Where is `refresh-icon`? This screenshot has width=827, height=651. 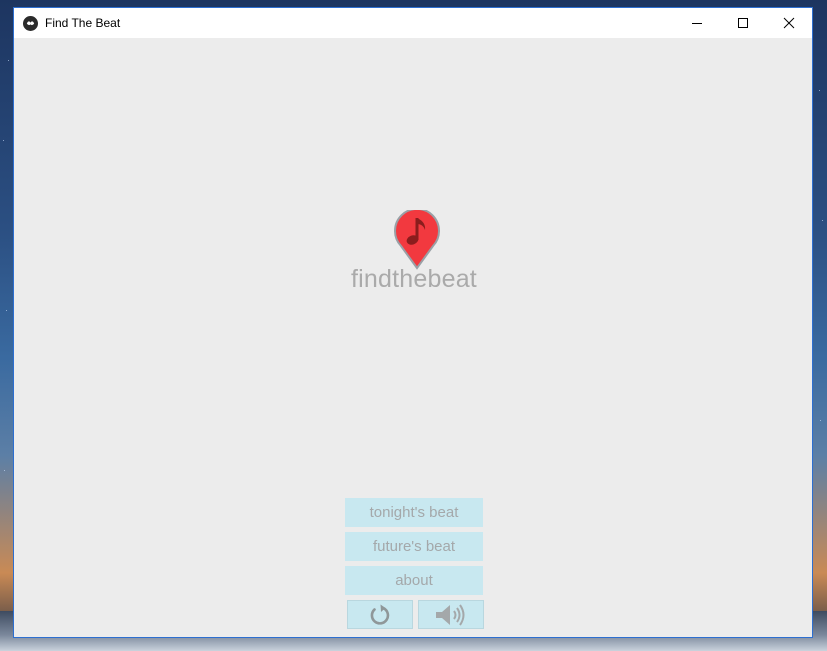
refresh-icon is located at coordinates (380, 614).